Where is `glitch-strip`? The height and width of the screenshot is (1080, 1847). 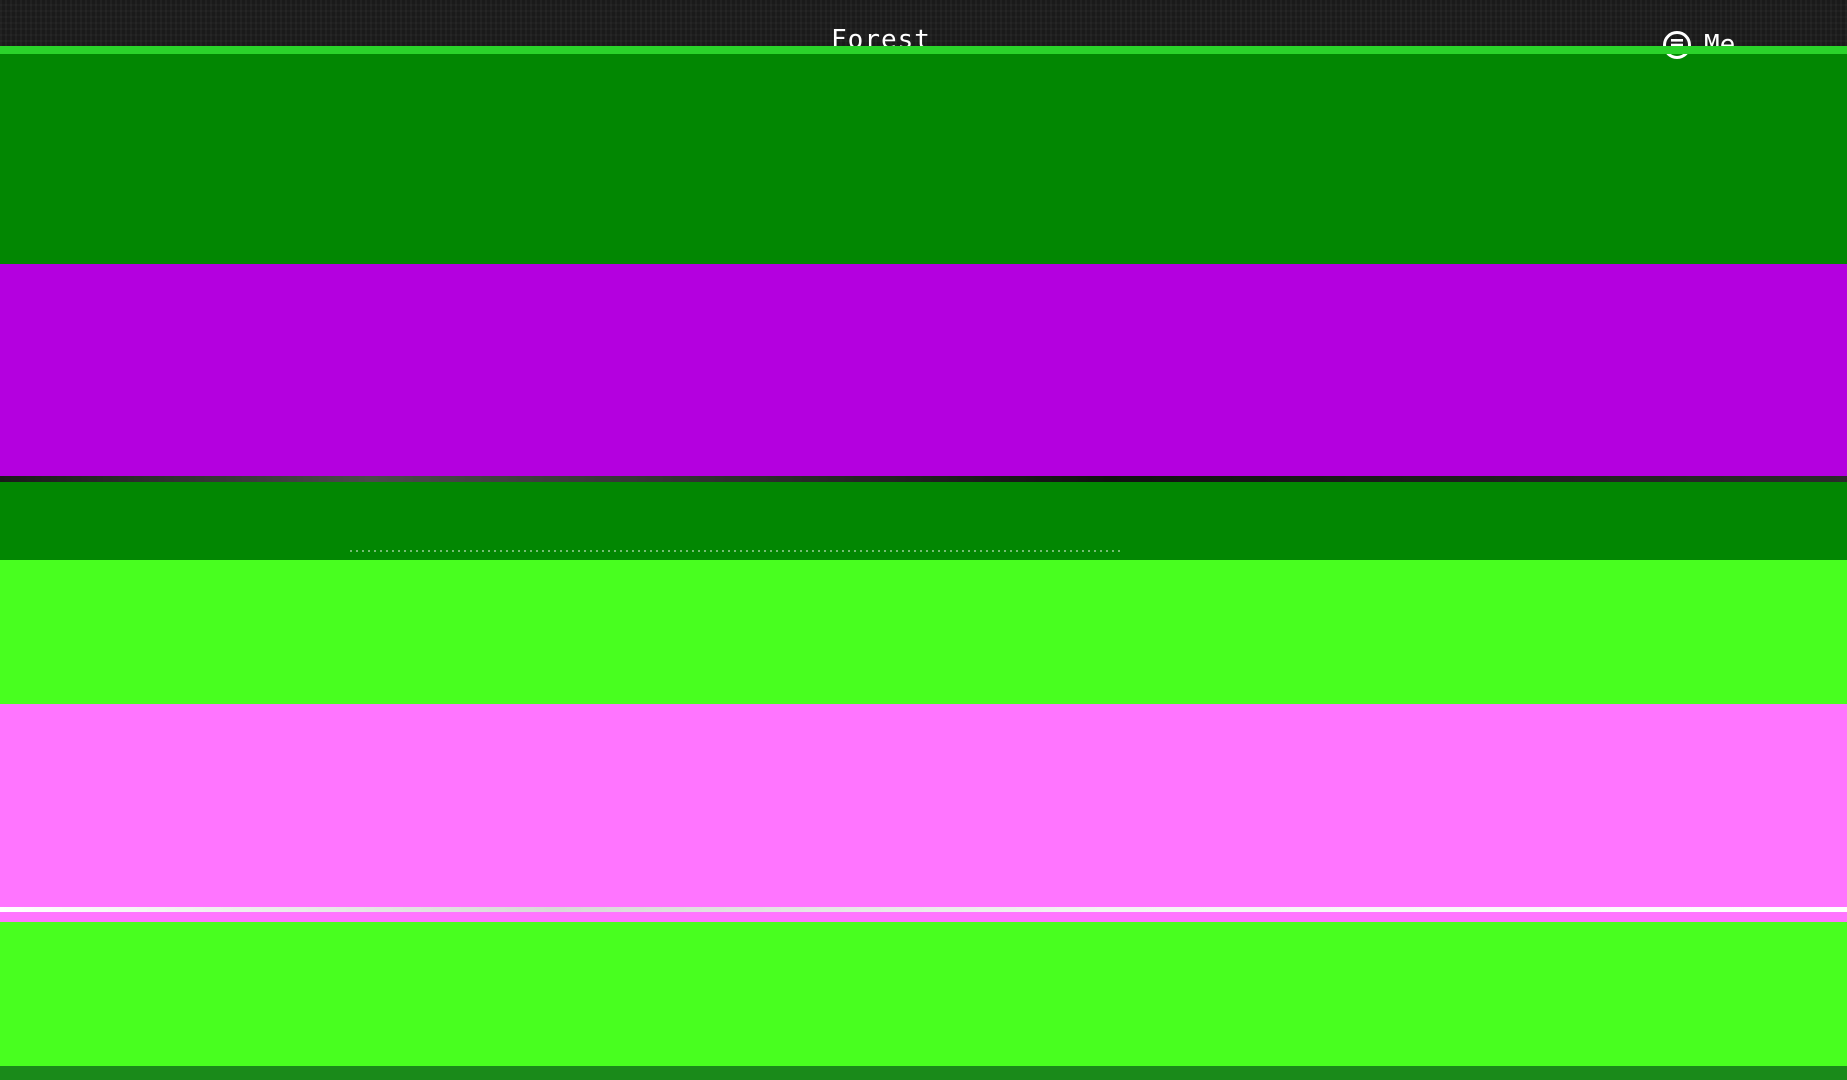 glitch-strip is located at coordinates (923, 50).